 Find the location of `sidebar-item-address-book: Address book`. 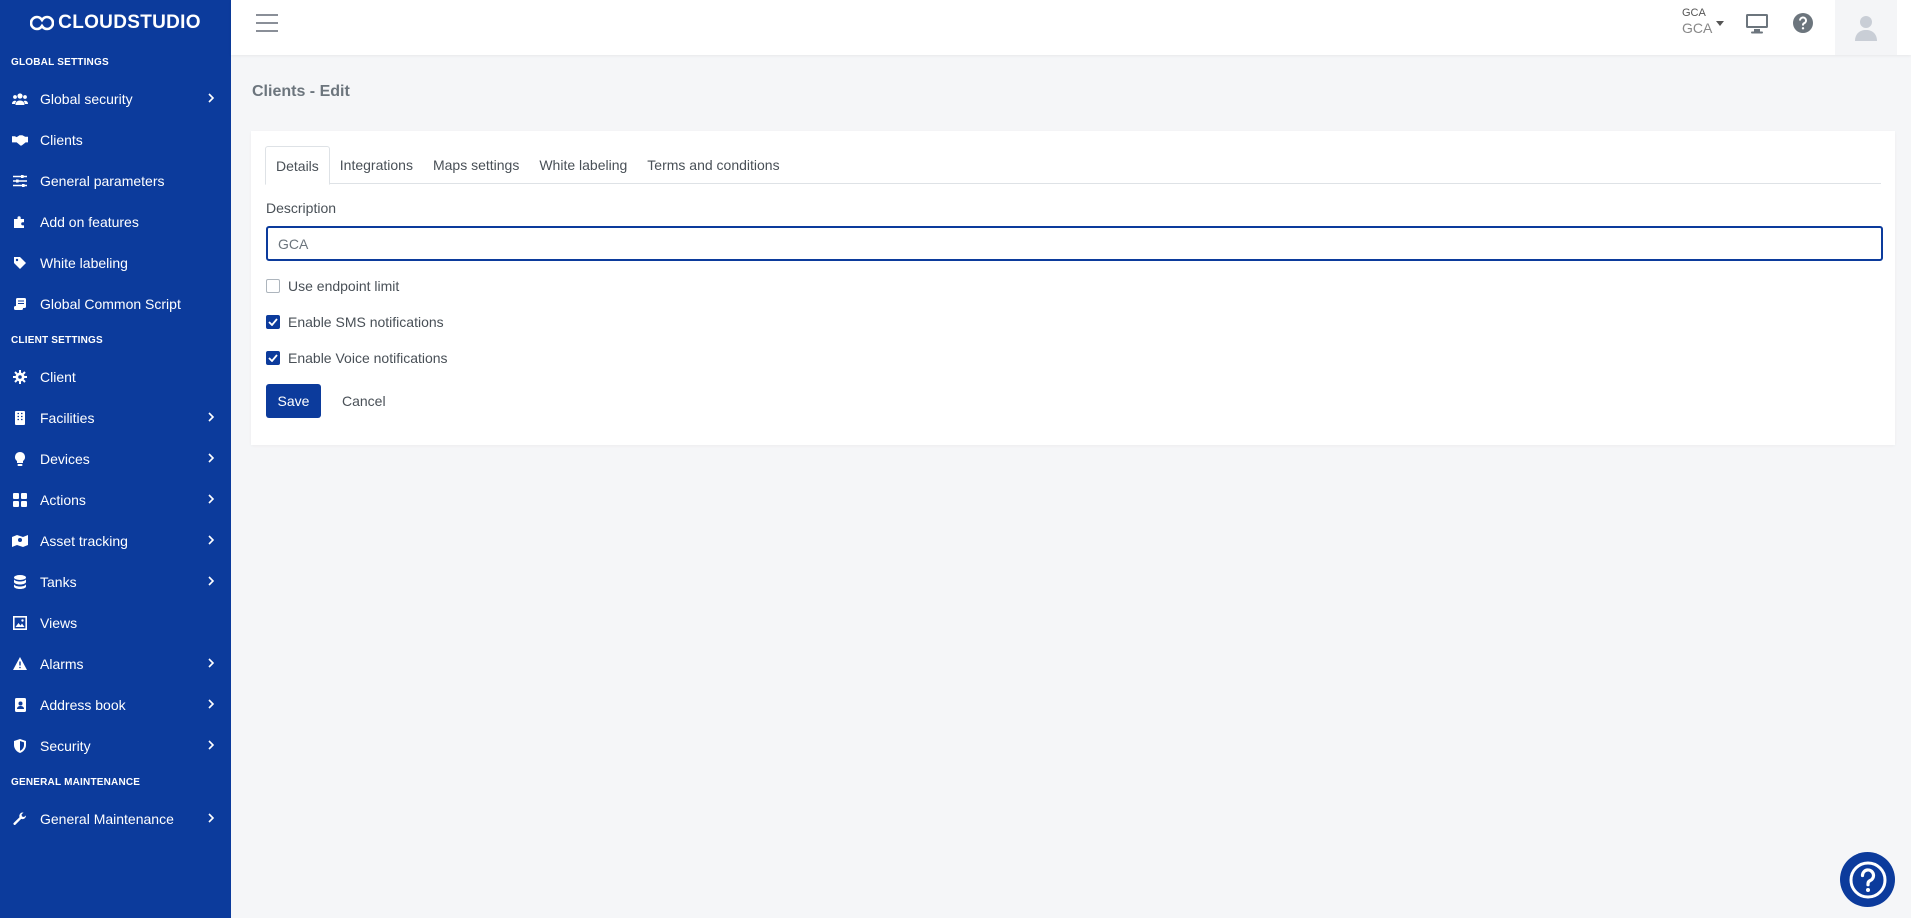

sidebar-item-address-book: Address book is located at coordinates (115, 704).